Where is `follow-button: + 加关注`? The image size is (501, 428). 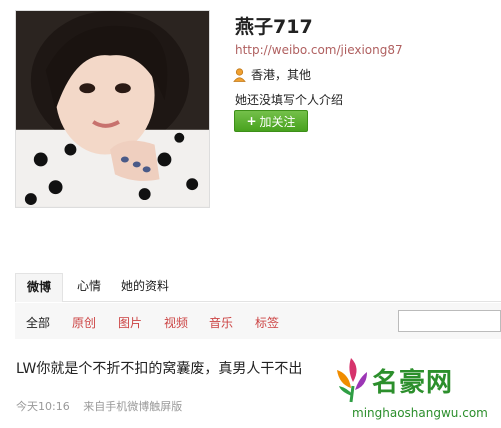
follow-button: + 加关注 is located at coordinates (271, 121).